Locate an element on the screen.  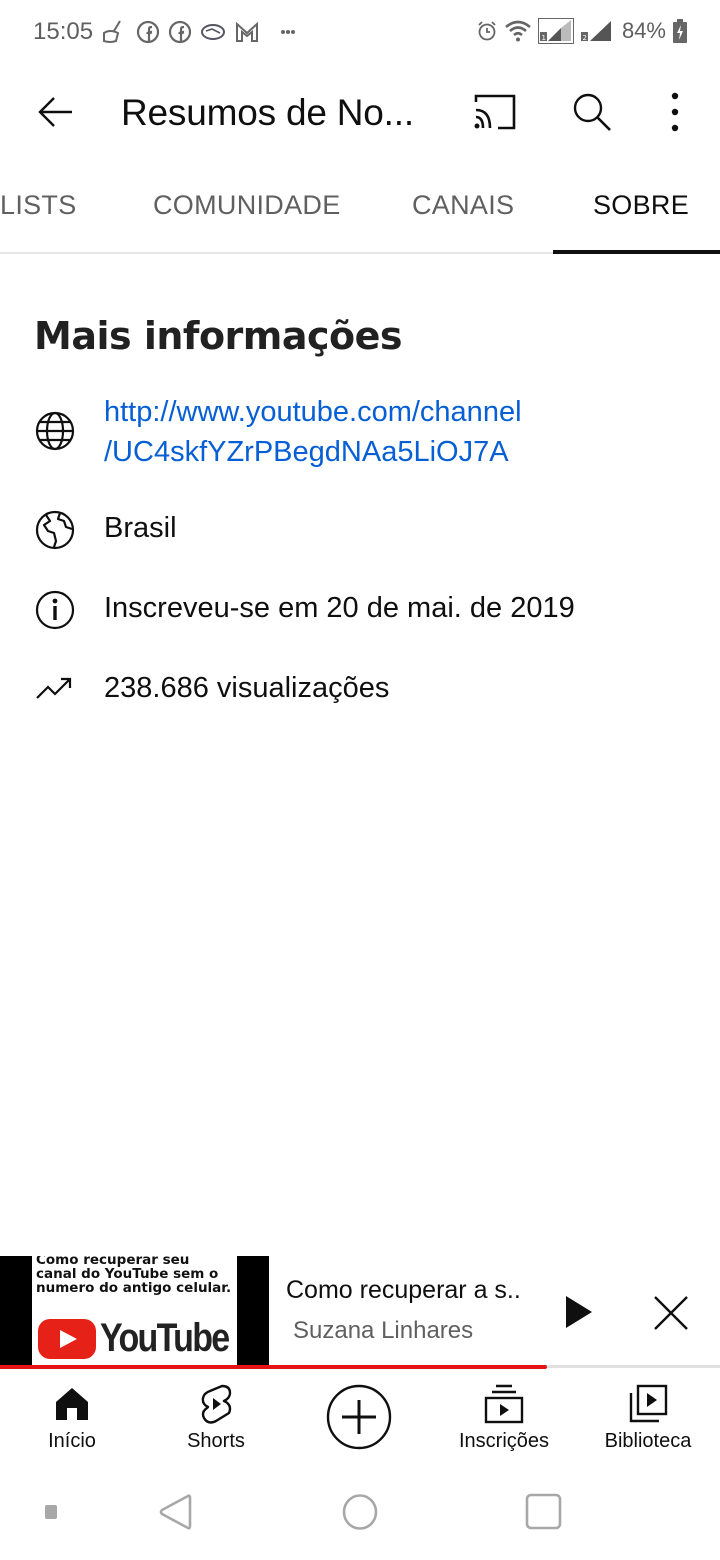
nav-item-shorts: Shorts is located at coordinates (216, 1418).